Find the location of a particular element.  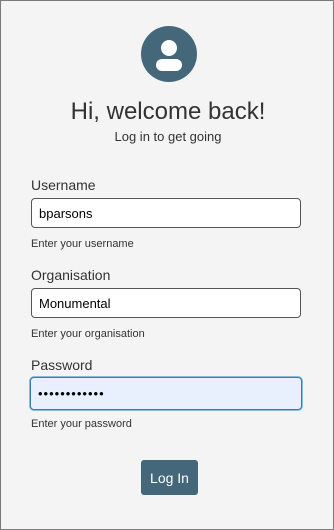

username-label: Username is located at coordinates (63, 185).